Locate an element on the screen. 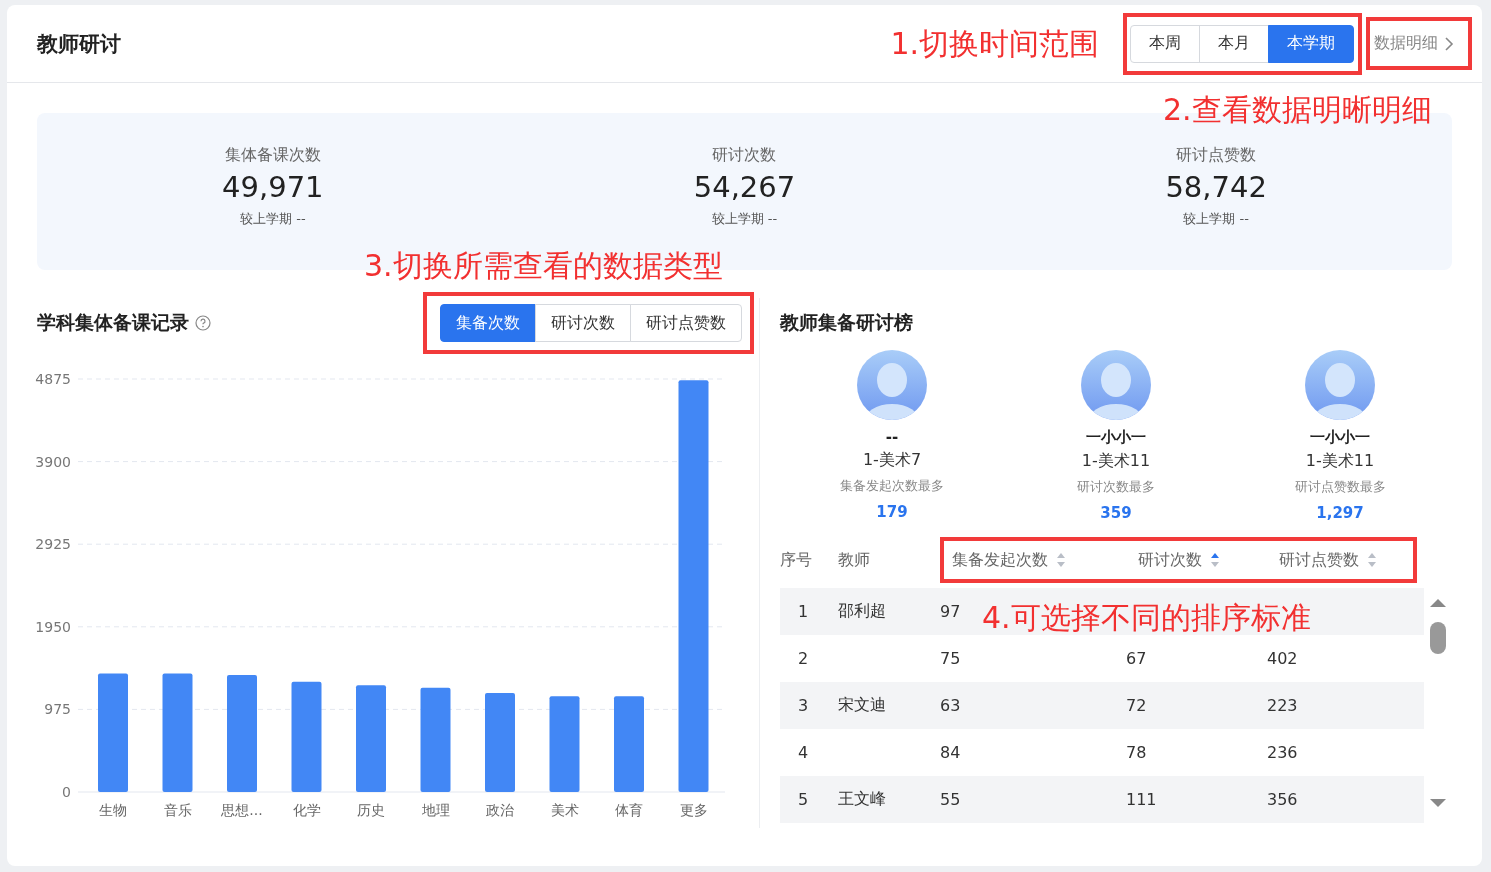  help-icon is located at coordinates (203, 323).